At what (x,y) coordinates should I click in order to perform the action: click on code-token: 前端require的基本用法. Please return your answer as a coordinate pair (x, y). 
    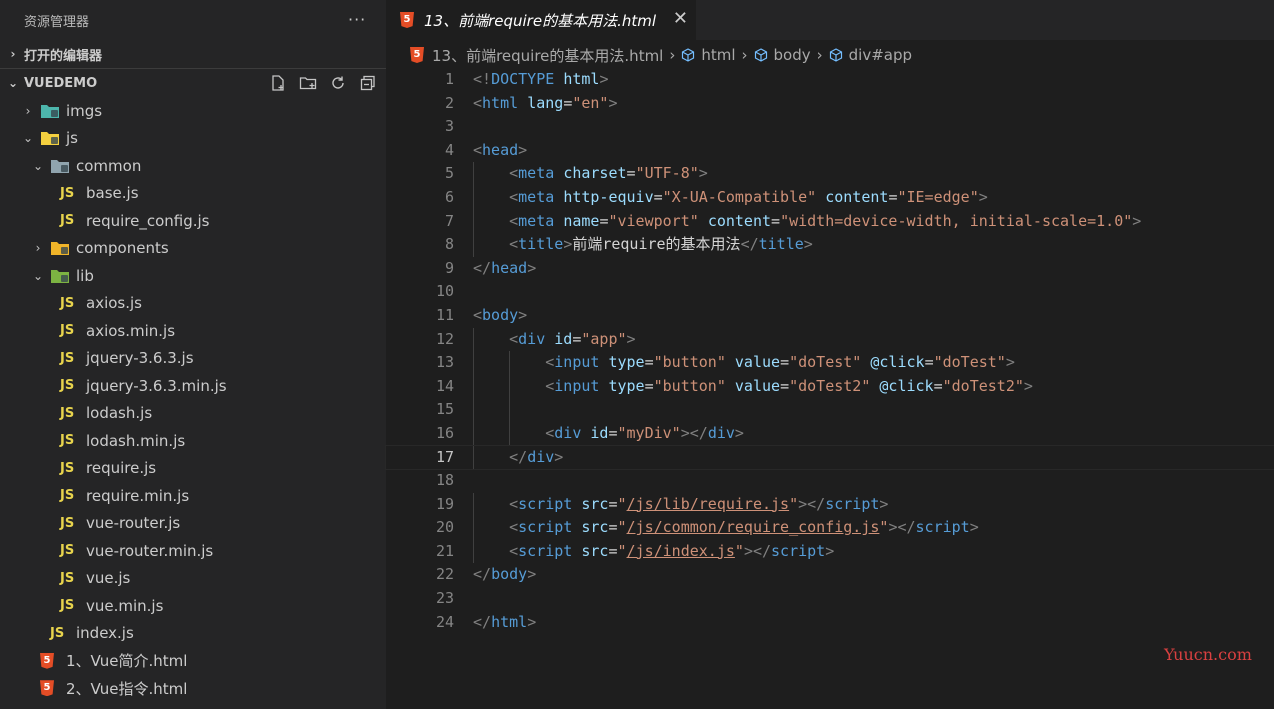
    Looking at the image, I should click on (656, 244).